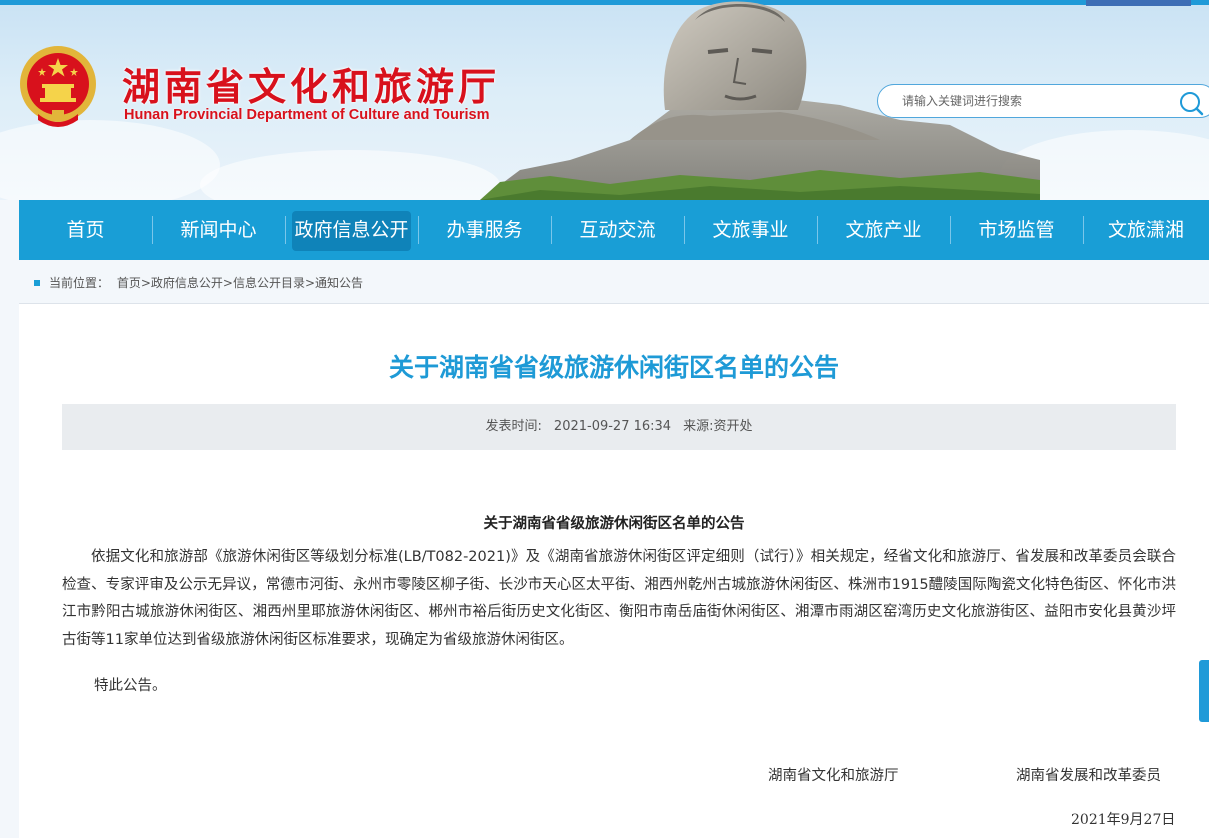 Image resolution: width=1209 pixels, height=838 pixels. I want to click on publish-time: 2021-09-27 16:34, so click(612, 426).